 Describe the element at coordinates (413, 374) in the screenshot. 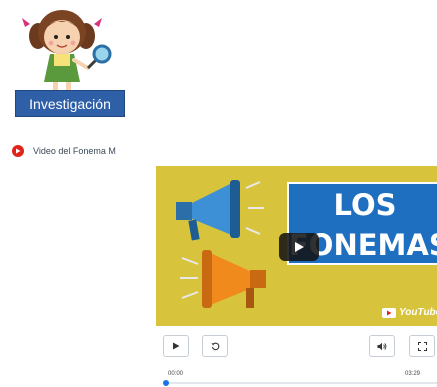

I see `time-total: 03:29` at that location.